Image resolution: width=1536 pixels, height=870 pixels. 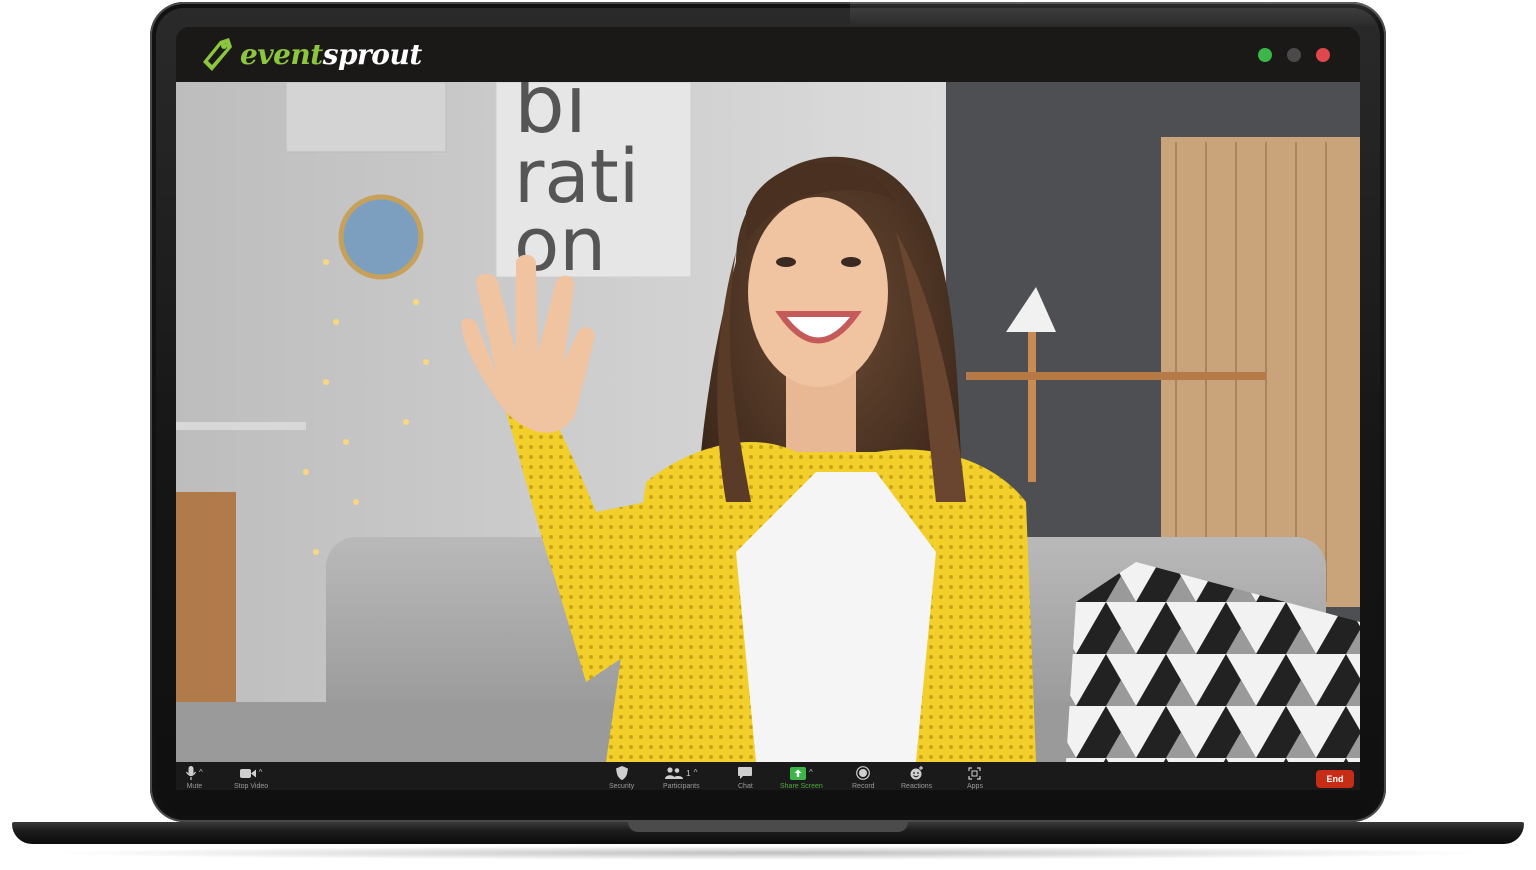 What do you see at coordinates (1335, 779) in the screenshot?
I see `end-meeting-button: End` at bounding box center [1335, 779].